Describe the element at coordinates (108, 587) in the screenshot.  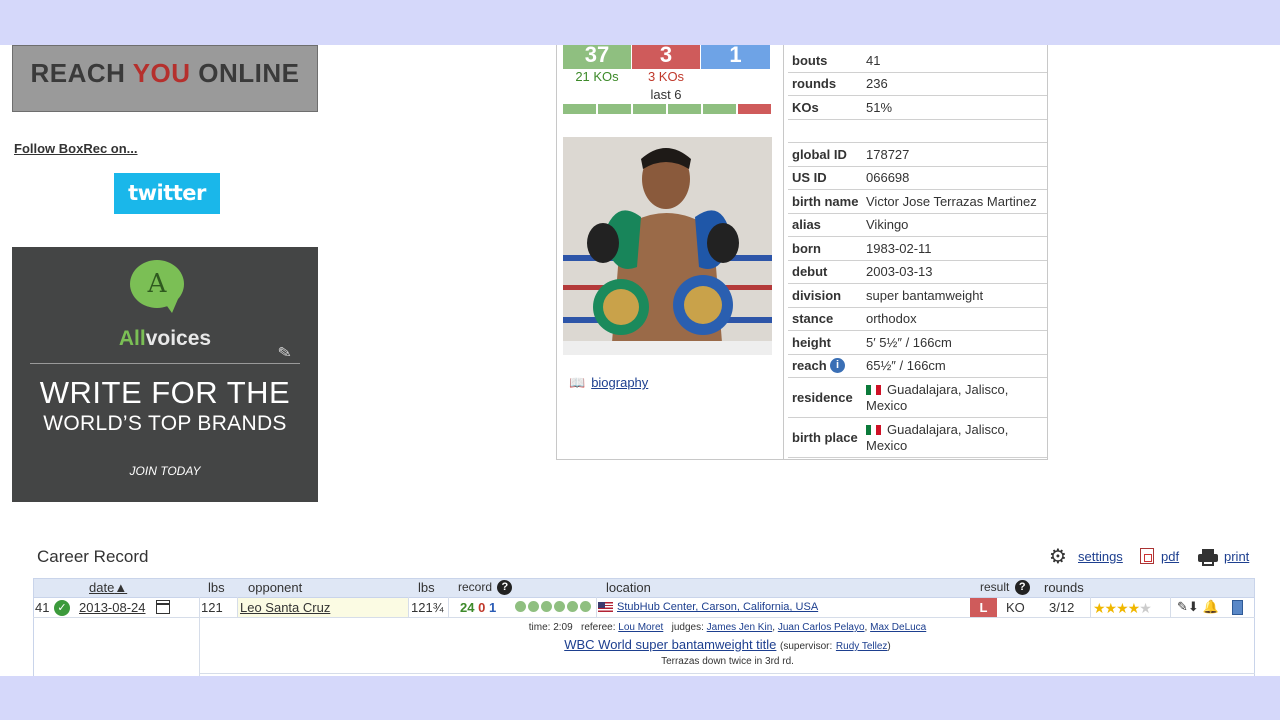
I see `sort-by-date: date▲` at that location.